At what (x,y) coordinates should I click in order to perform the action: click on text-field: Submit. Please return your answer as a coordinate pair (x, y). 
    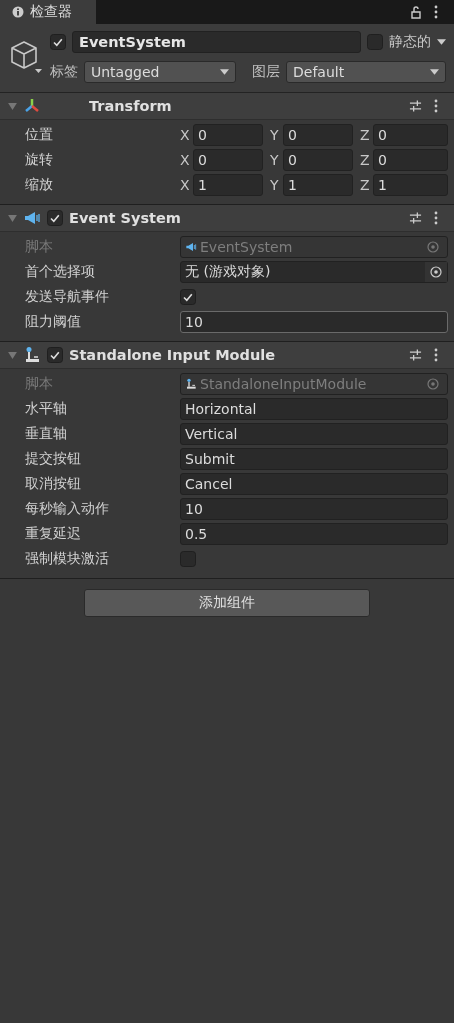
    Looking at the image, I should click on (314, 459).